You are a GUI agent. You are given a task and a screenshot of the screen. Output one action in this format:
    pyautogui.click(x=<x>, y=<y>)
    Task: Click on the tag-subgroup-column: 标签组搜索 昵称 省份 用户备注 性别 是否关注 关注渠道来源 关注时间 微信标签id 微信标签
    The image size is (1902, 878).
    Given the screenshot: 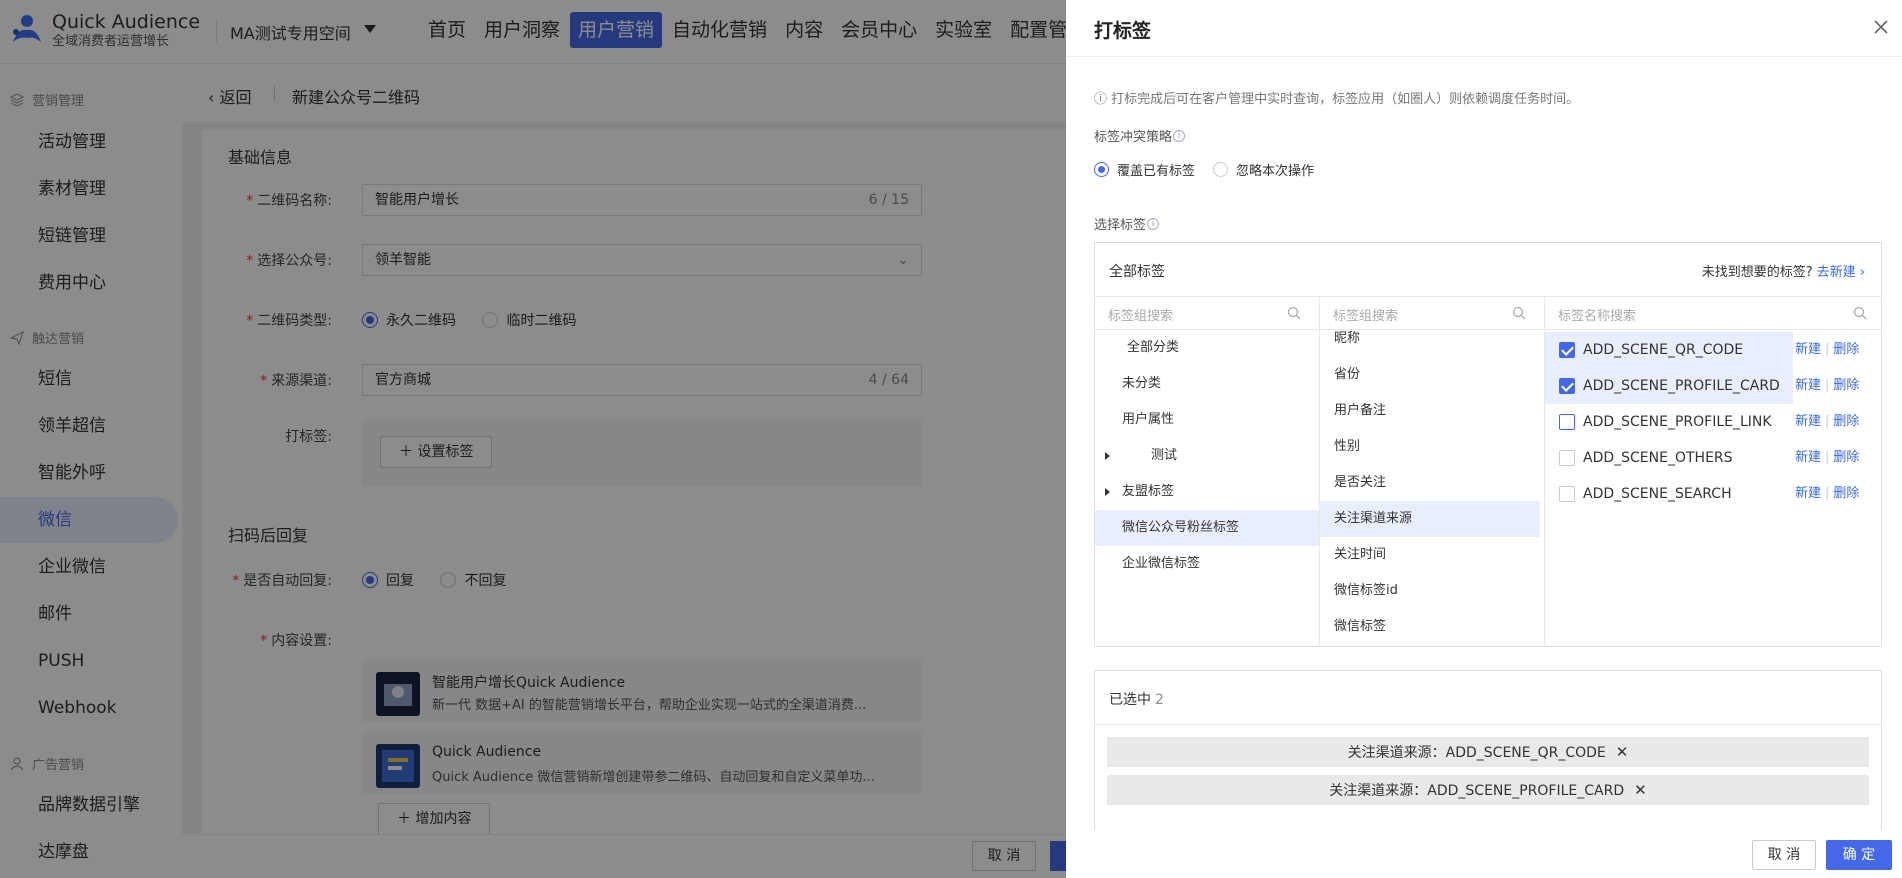 What is the action you would take?
    pyautogui.click(x=1432, y=471)
    